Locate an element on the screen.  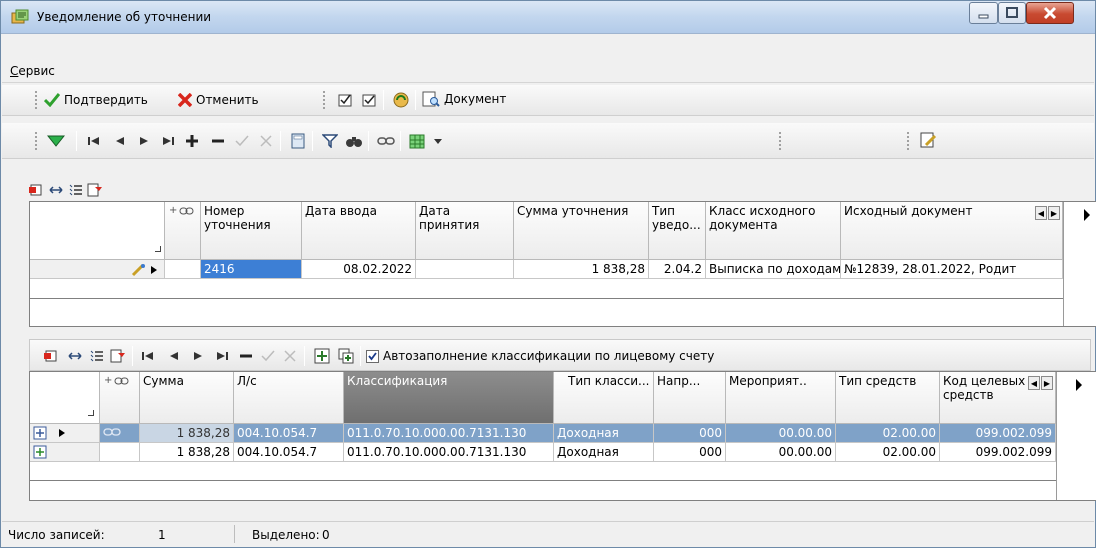
menu-service: Сервис is located at coordinates (32, 71).